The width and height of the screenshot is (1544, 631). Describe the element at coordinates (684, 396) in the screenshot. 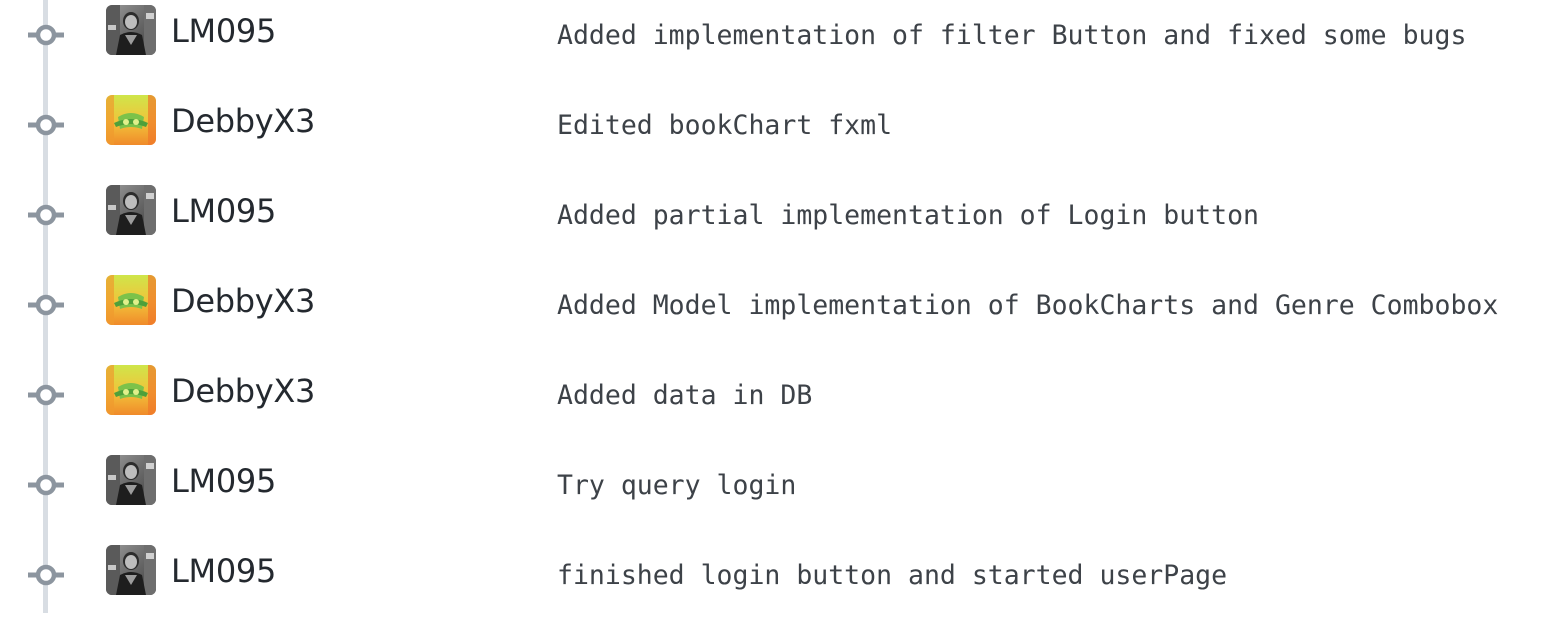

I see `commit-message-link: Added data in DB` at that location.